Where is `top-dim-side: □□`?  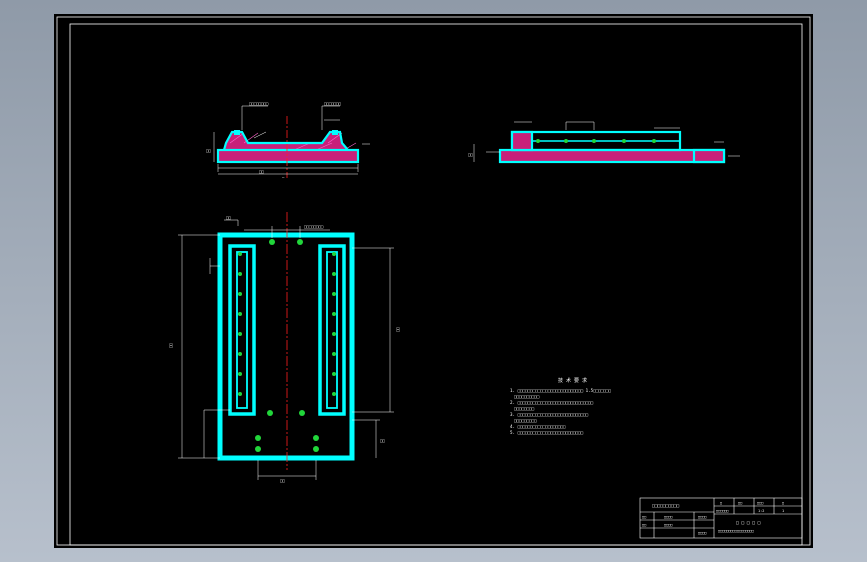
top-dim-side: □□ is located at coordinates (208, 150).